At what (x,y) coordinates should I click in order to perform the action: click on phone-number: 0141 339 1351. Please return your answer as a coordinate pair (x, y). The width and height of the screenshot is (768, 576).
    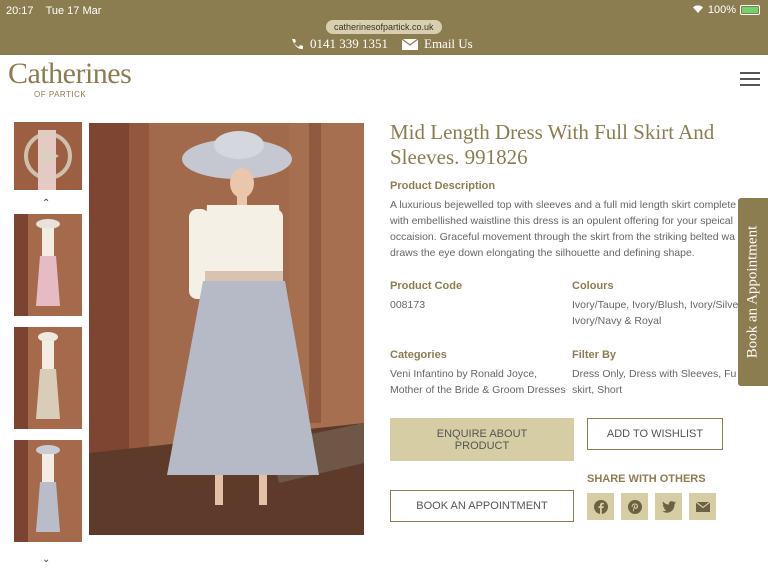
    Looking at the image, I should click on (349, 43).